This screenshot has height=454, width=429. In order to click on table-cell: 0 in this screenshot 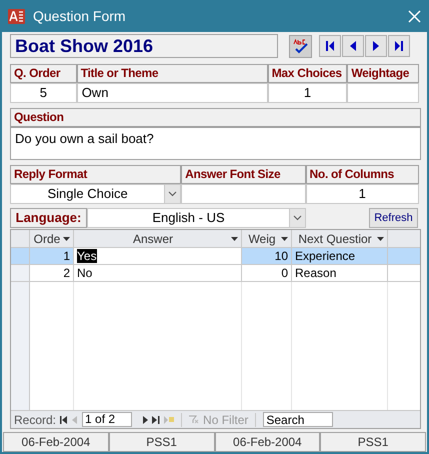, I will do `click(267, 273)`.